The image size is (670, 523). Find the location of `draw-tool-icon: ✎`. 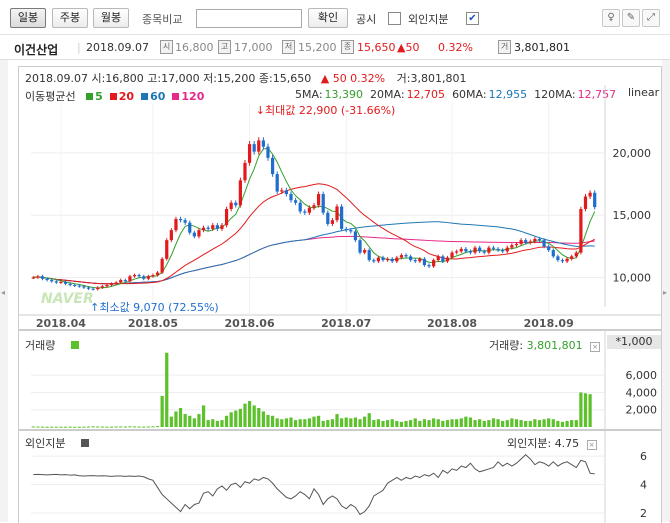

draw-tool-icon: ✎ is located at coordinates (631, 18).